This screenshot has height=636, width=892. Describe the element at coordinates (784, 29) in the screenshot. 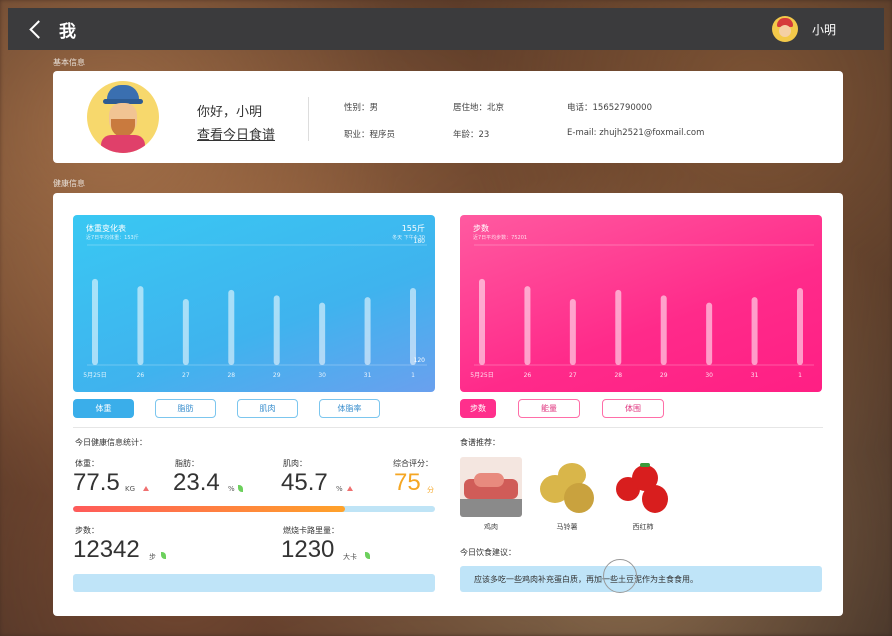

I see `avatar` at that location.